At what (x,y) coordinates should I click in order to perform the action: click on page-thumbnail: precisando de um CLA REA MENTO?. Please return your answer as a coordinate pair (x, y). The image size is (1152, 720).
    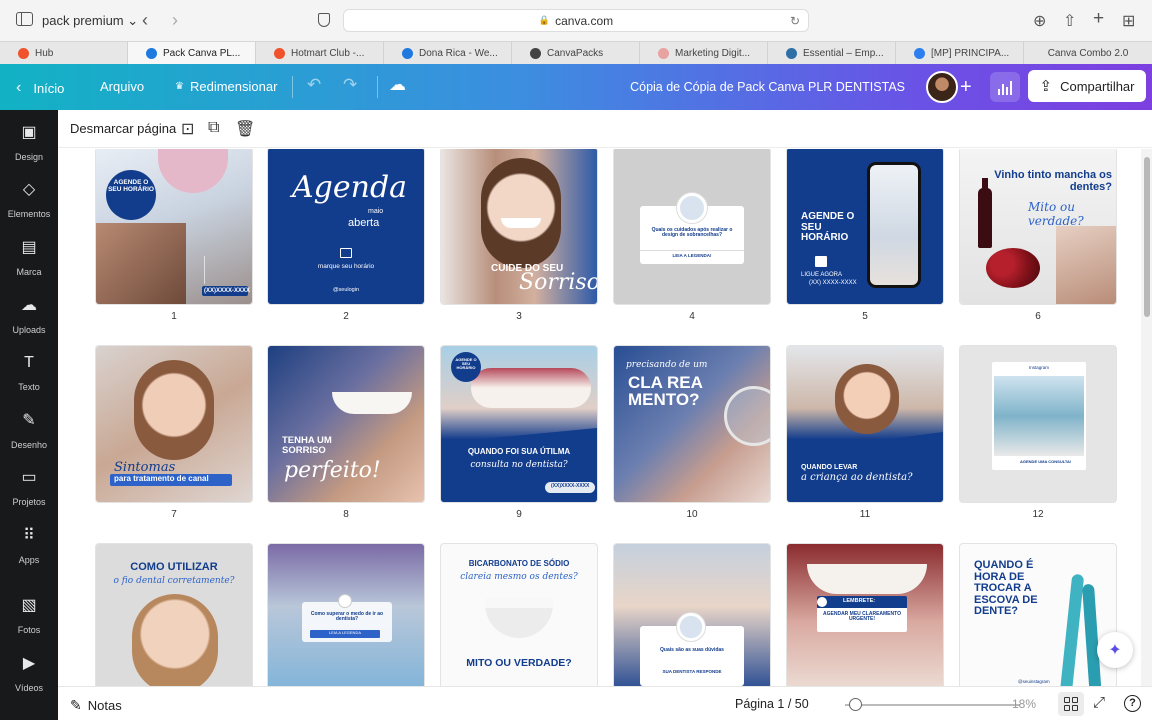
    Looking at the image, I should click on (692, 424).